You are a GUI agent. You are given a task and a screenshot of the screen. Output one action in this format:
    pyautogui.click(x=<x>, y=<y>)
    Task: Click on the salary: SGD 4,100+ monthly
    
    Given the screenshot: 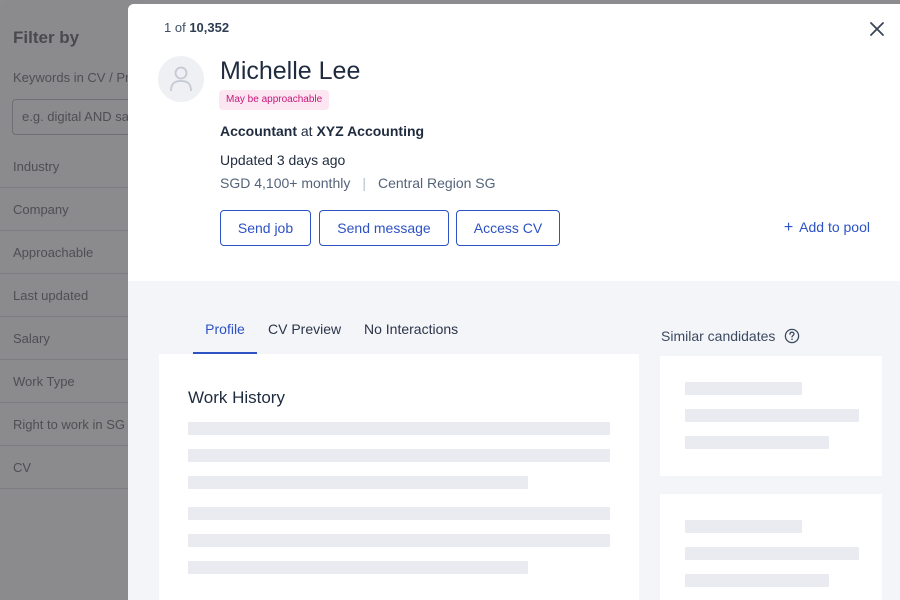 What is the action you would take?
    pyautogui.click(x=285, y=183)
    